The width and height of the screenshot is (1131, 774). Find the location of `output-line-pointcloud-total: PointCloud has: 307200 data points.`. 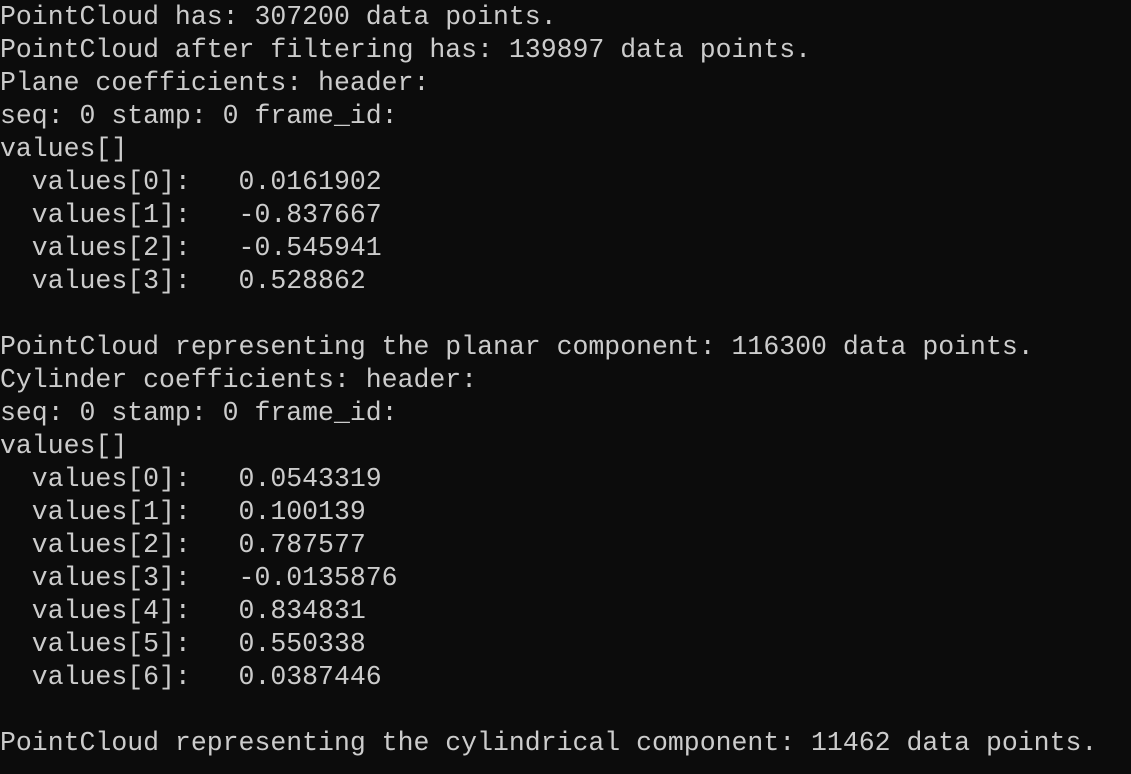

output-line-pointcloud-total: PointCloud has: 307200 data points. is located at coordinates (278, 17).